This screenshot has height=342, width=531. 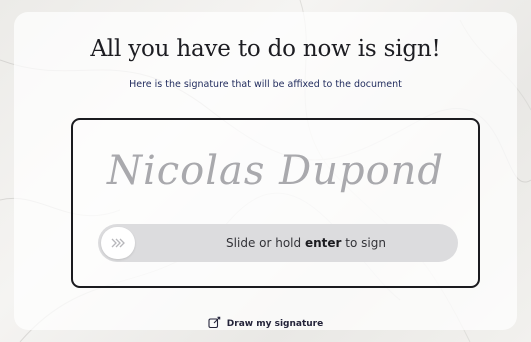 I want to click on slide-to-sign-slider: Slide or hold enter to sign, so click(x=278, y=243).